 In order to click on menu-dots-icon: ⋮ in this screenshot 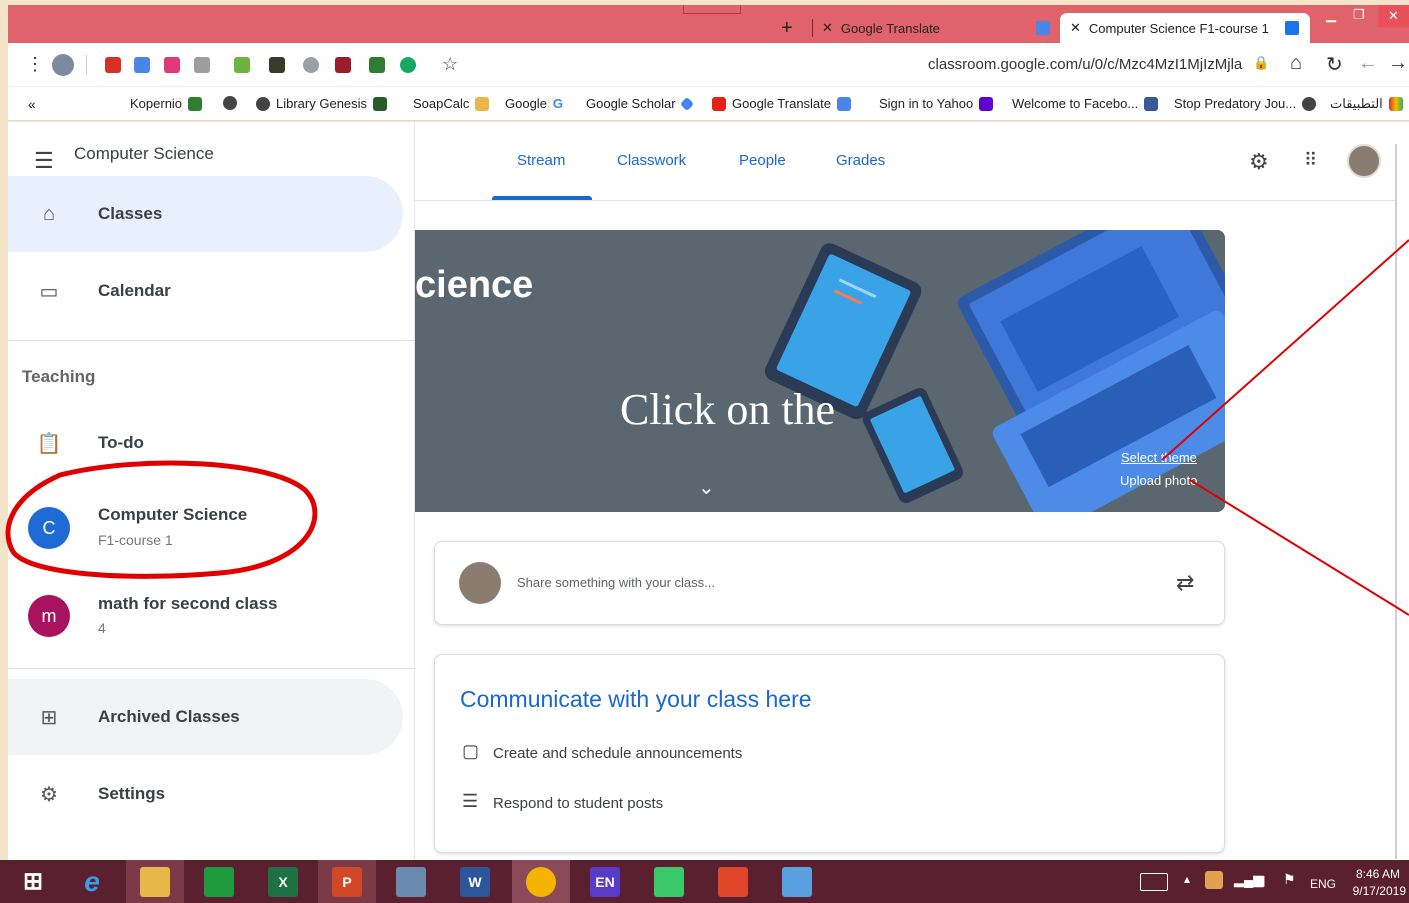, I will do `click(35, 64)`.